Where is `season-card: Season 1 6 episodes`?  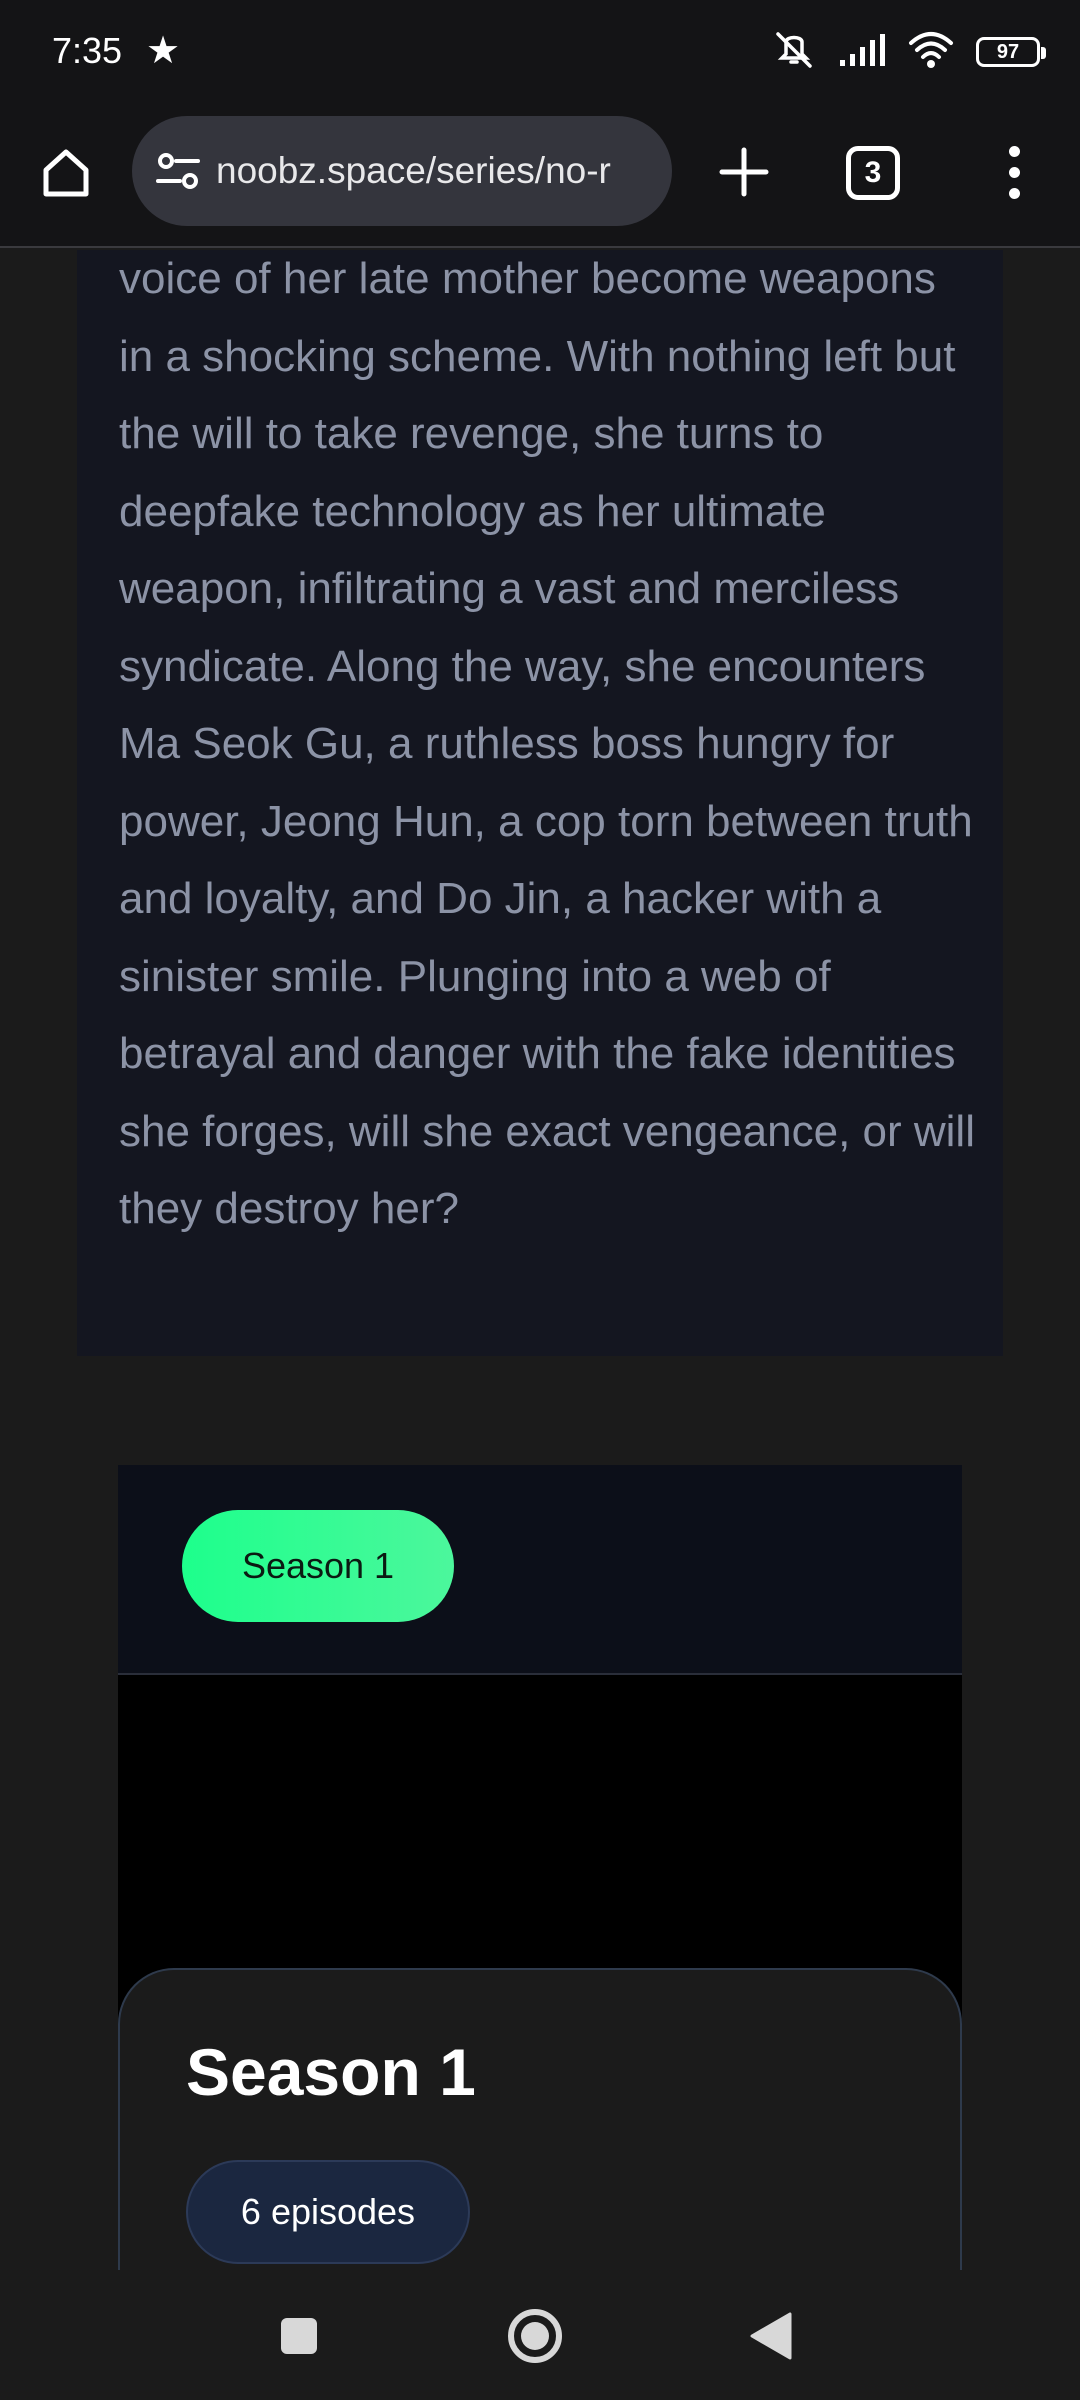 season-card: Season 1 6 episodes is located at coordinates (540, 2119).